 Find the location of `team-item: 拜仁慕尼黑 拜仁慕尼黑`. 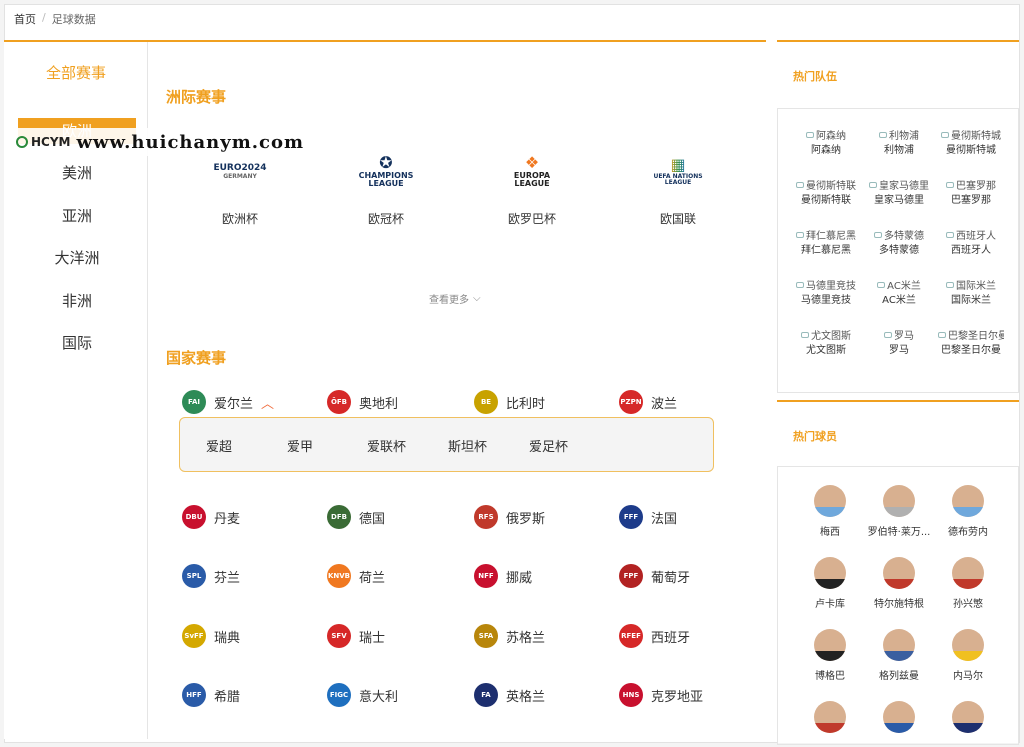

team-item: 拜仁慕尼黑 拜仁慕尼黑 is located at coordinates (826, 242).